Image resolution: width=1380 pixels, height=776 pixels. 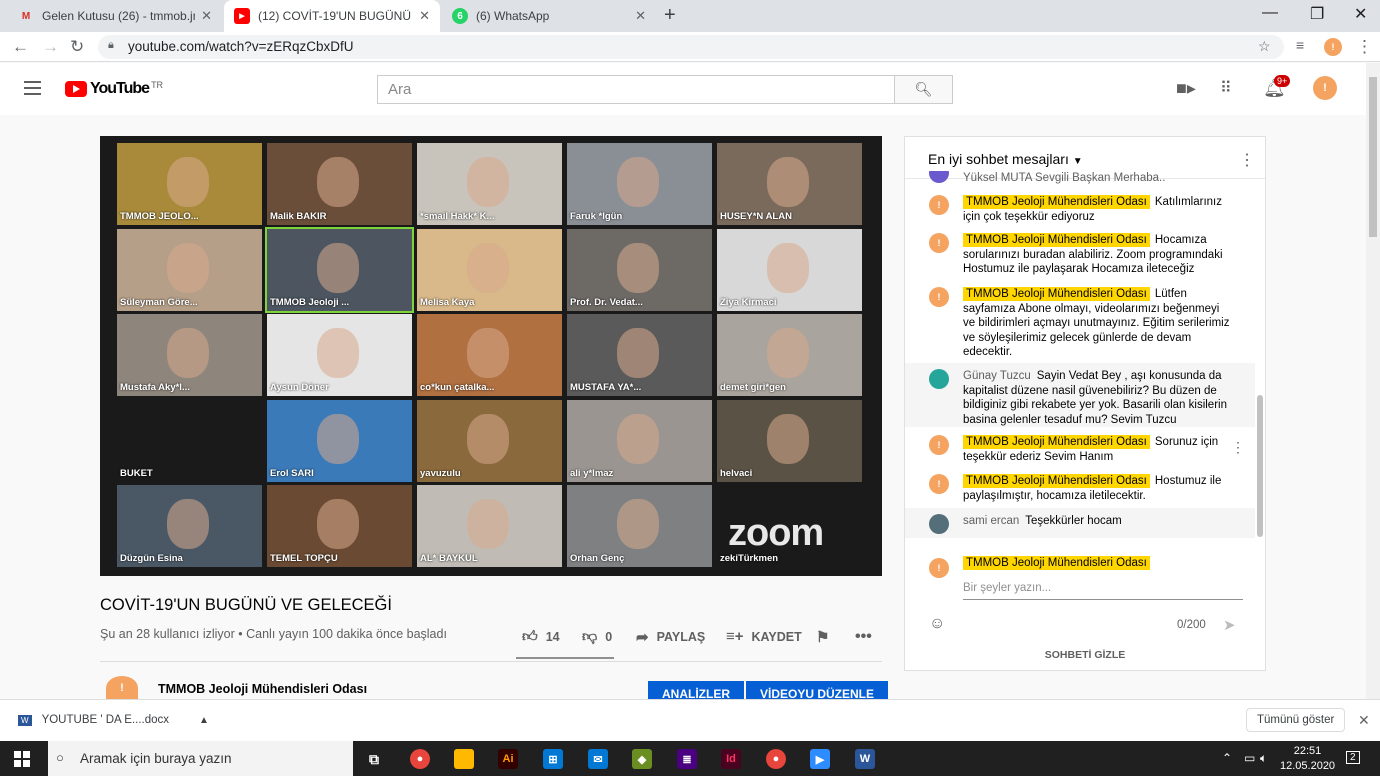 What do you see at coordinates (200, 758) in the screenshot?
I see `taskbar-search: ○ Aramak için buraya yazın` at bounding box center [200, 758].